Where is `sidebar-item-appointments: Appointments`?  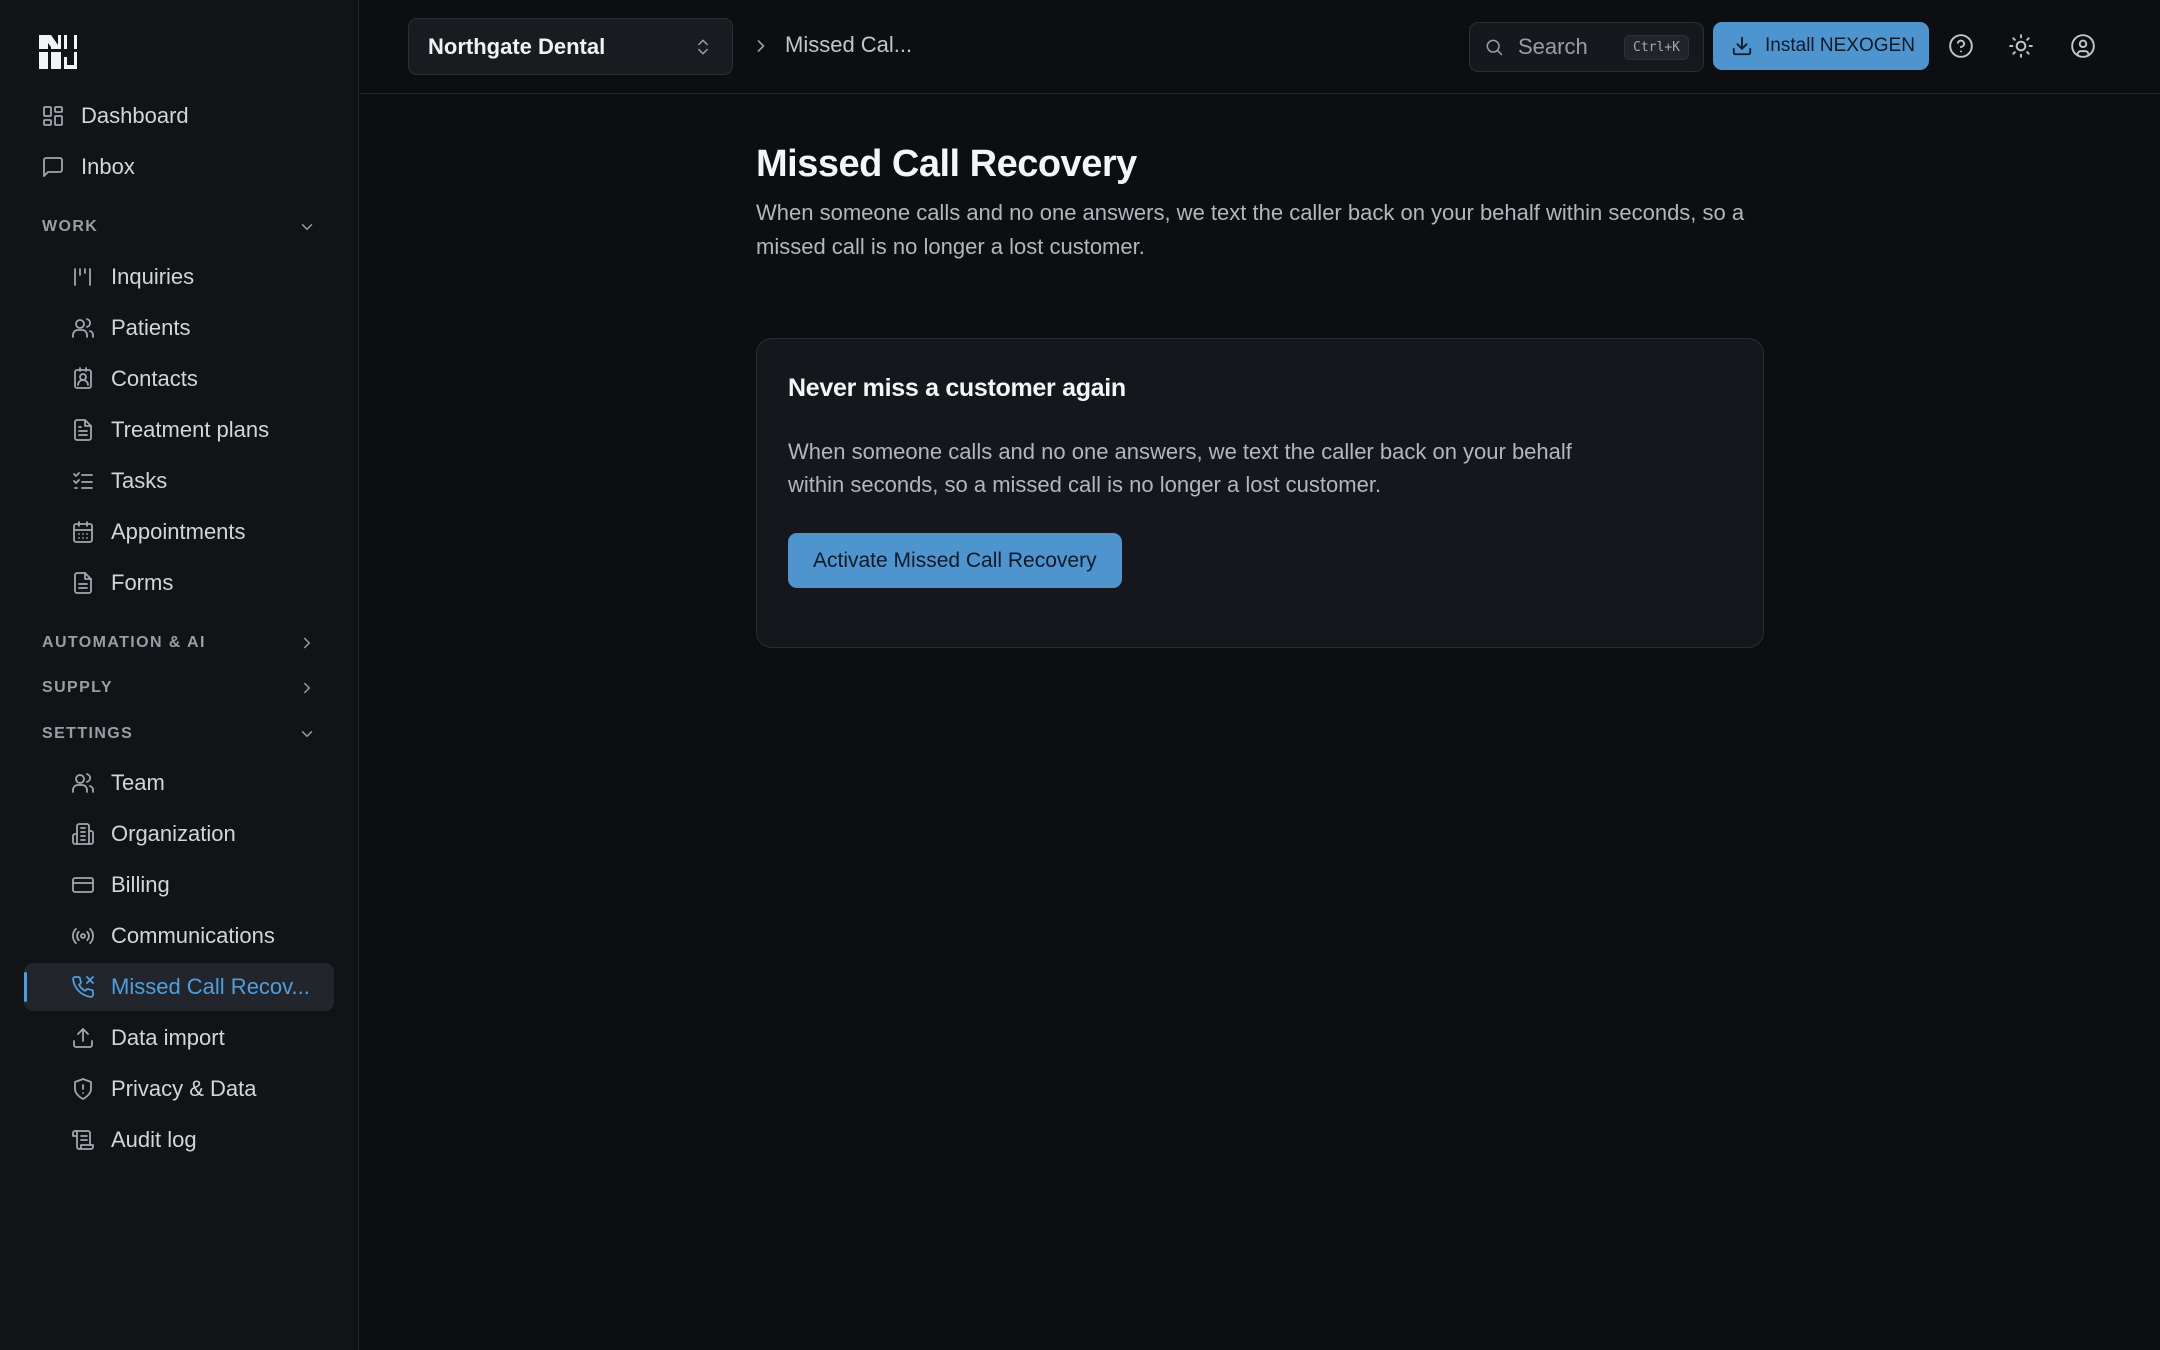
sidebar-item-appointments: Appointments is located at coordinates (179, 532).